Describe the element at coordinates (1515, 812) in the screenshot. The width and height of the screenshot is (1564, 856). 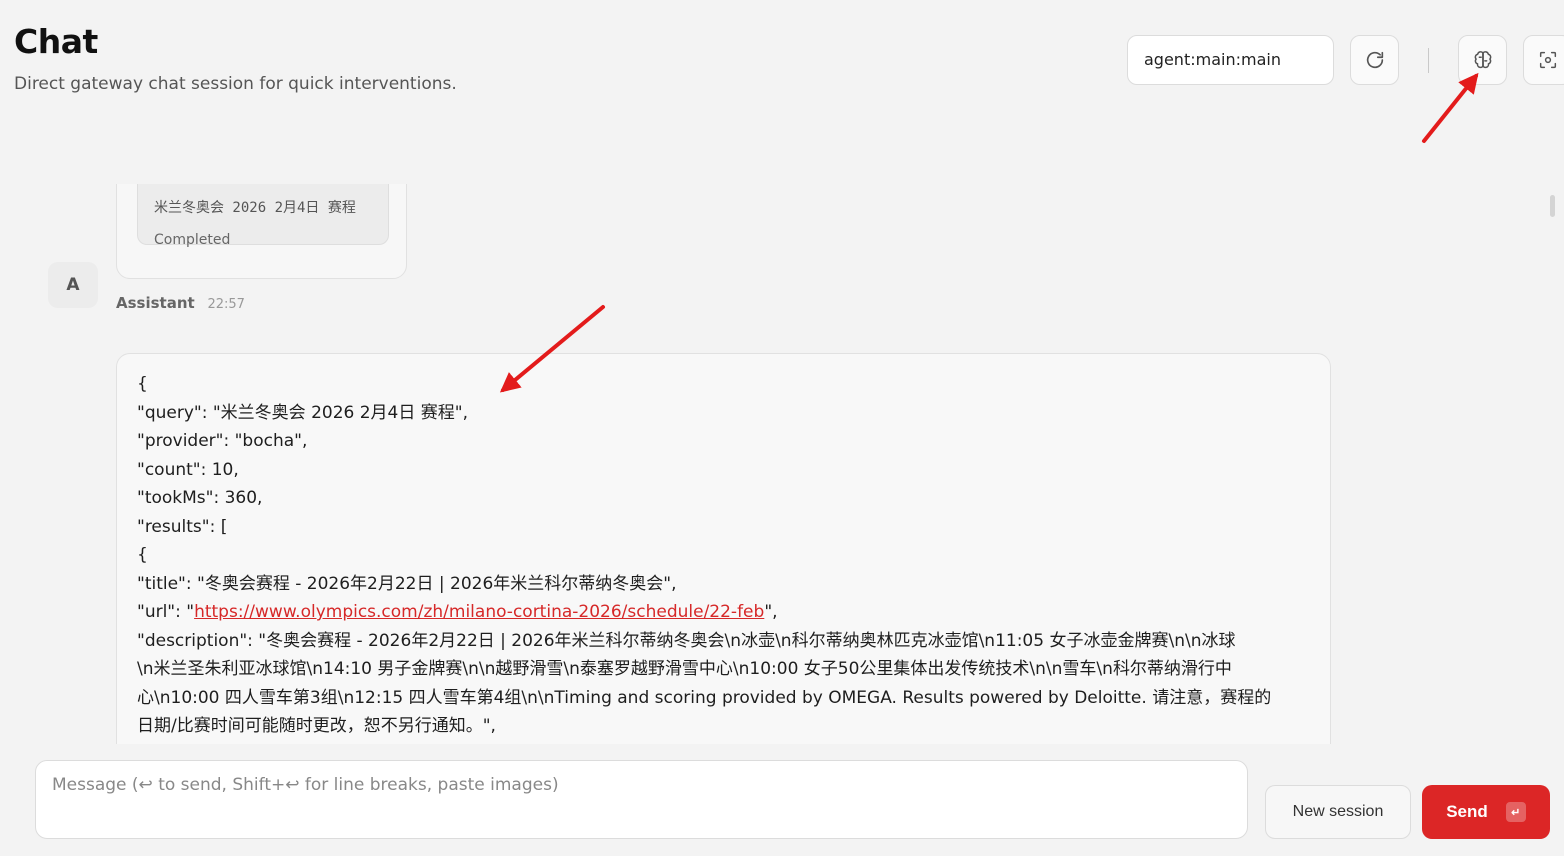
I see `enter-key-icon: ↵` at that location.